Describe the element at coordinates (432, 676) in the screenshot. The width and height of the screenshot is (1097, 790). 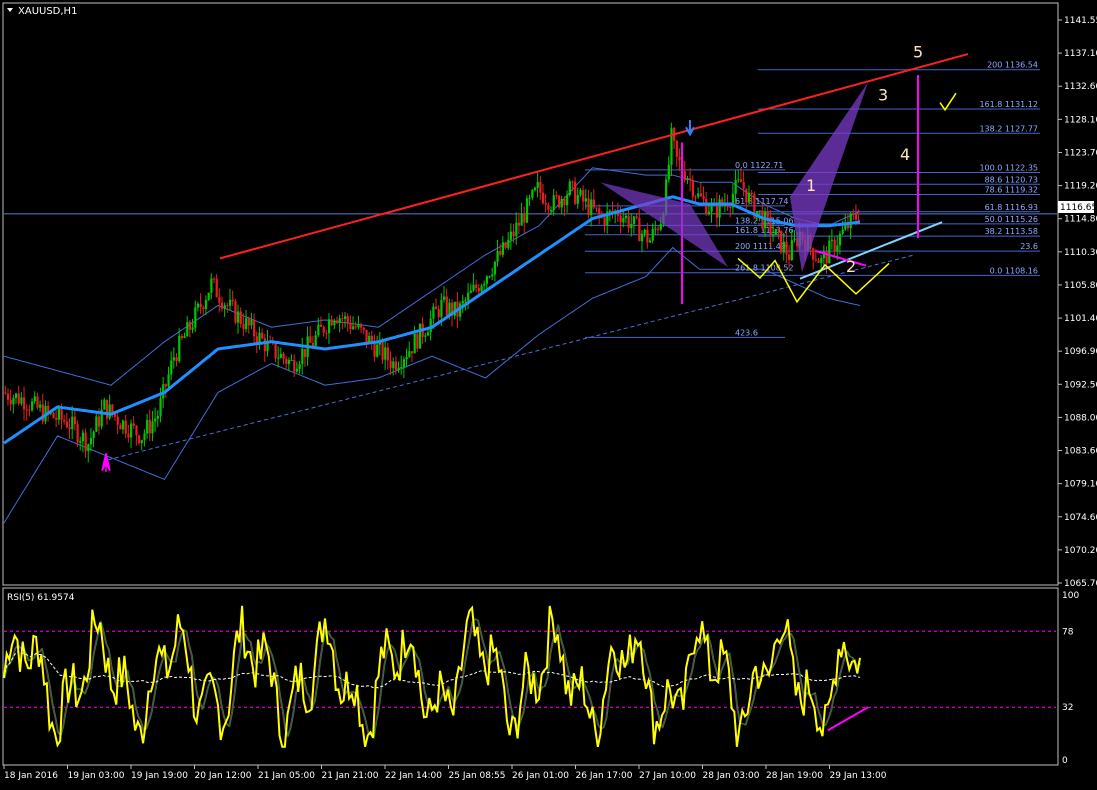
I see `rsi-main-line` at that location.